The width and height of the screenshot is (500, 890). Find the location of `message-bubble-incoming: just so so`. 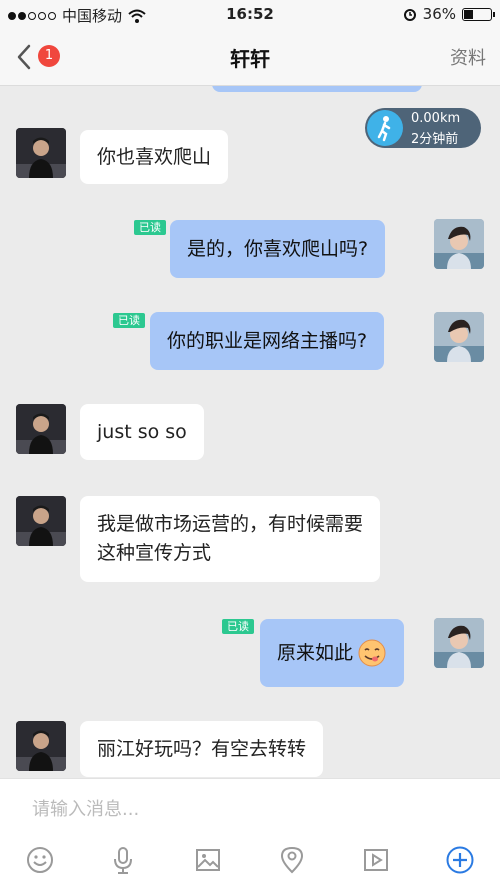

message-bubble-incoming: just so so is located at coordinates (142, 432).